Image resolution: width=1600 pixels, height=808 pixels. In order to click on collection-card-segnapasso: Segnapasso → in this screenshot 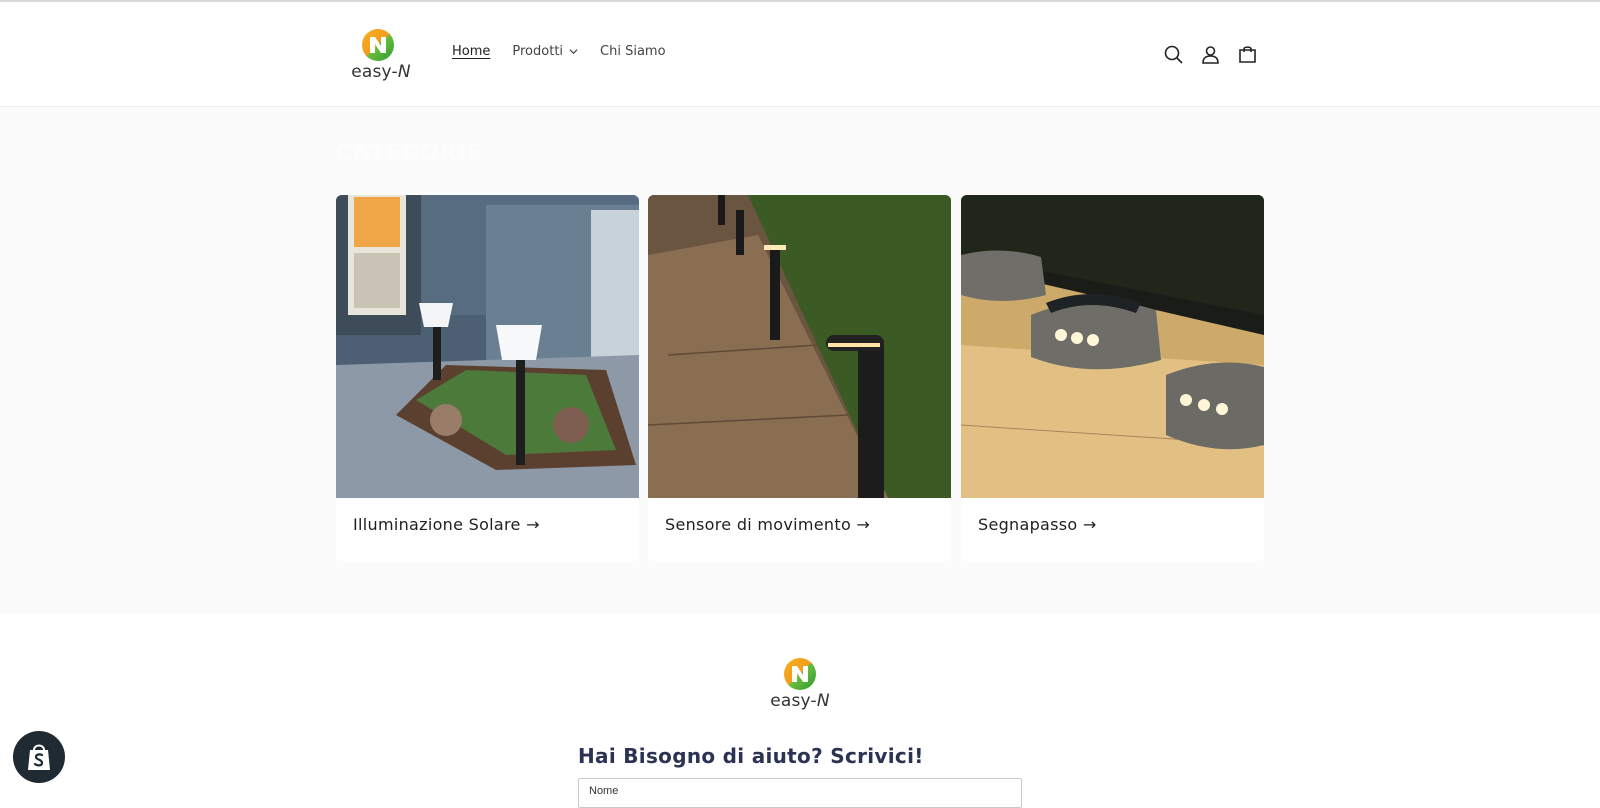, I will do `click(1112, 378)`.